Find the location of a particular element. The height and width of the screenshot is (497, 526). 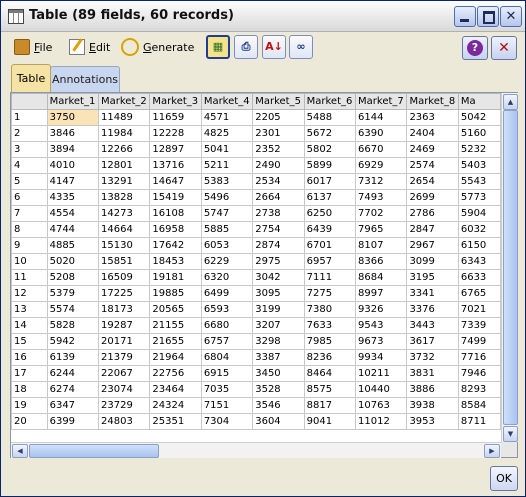

table-row: 3 3894 12266 12897 5041 2352 5802 6670 2469 5232 is located at coordinates (256, 149).